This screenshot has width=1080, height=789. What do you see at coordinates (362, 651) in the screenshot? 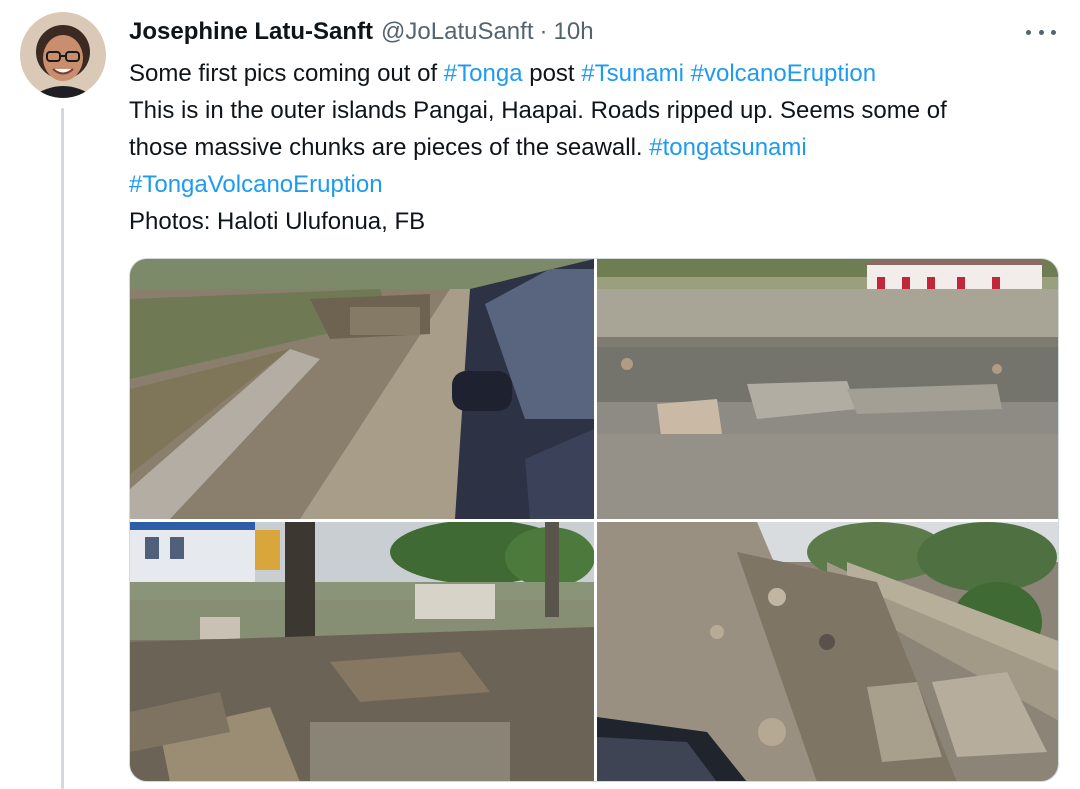
I see `photo-houses-debris` at bounding box center [362, 651].